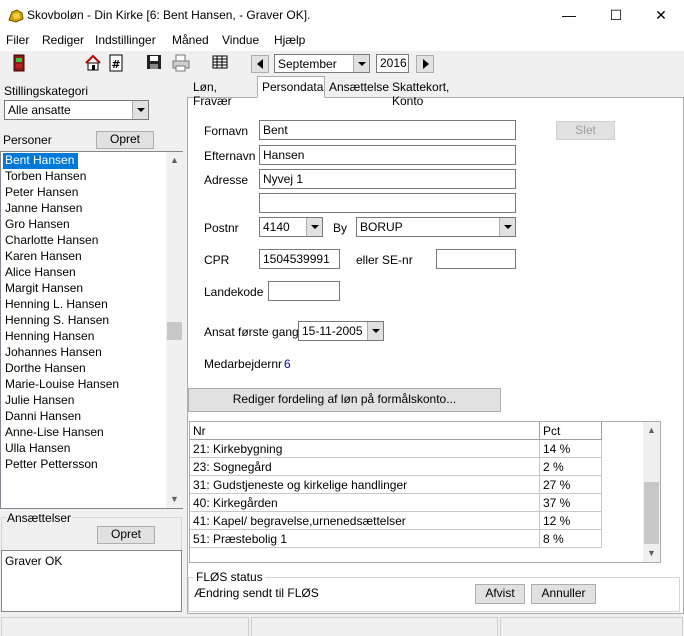 Image resolution: width=684 pixels, height=636 pixels. What do you see at coordinates (55, 433) in the screenshot?
I see `list-item: Anne-Lise Hansen` at bounding box center [55, 433].